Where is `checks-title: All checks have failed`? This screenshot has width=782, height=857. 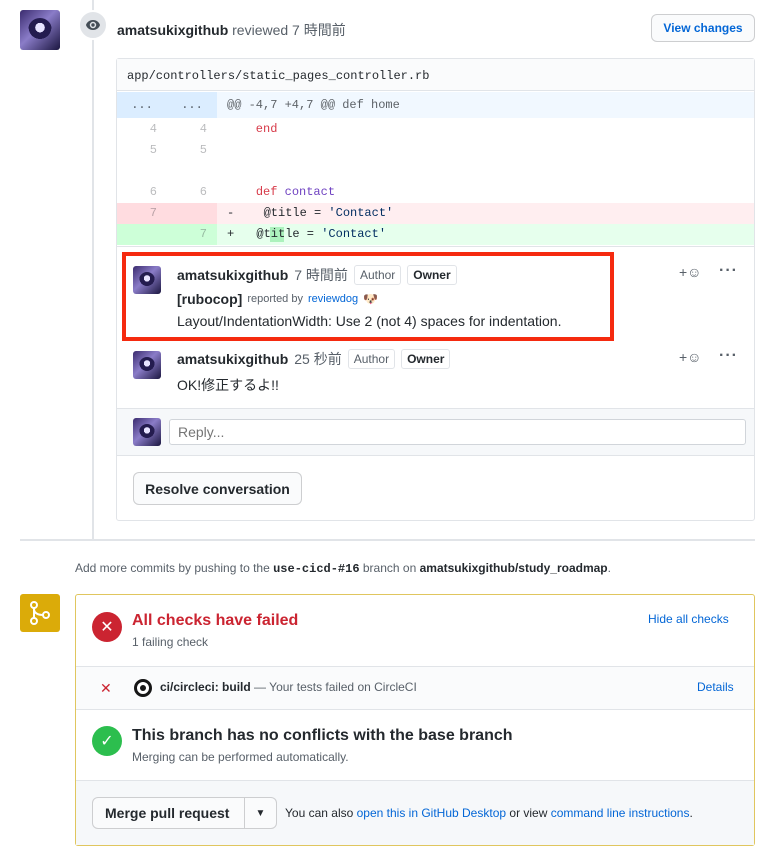 checks-title: All checks have failed is located at coordinates (215, 620).